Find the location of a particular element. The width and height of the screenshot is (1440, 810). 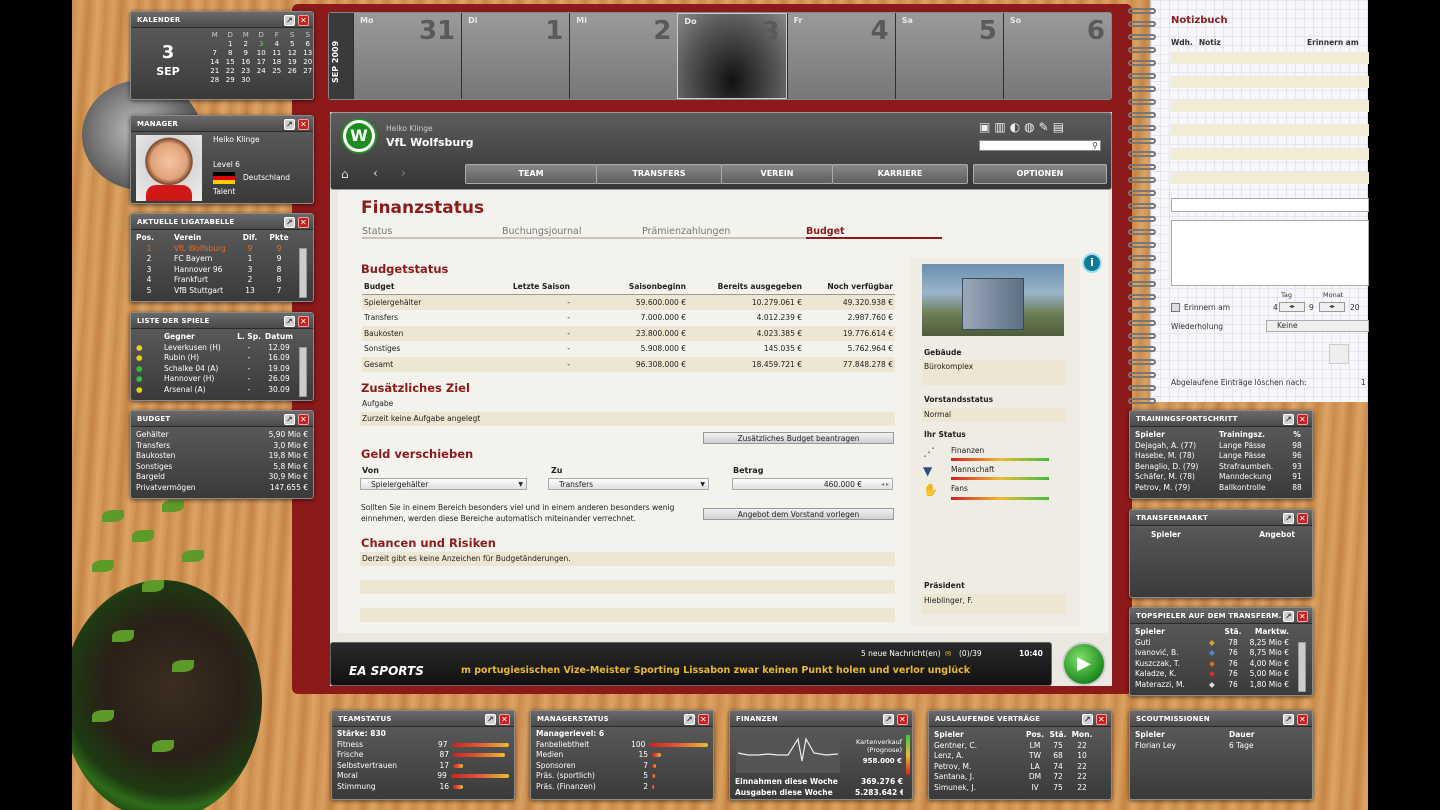

tab-budget: Budget is located at coordinates (825, 231).